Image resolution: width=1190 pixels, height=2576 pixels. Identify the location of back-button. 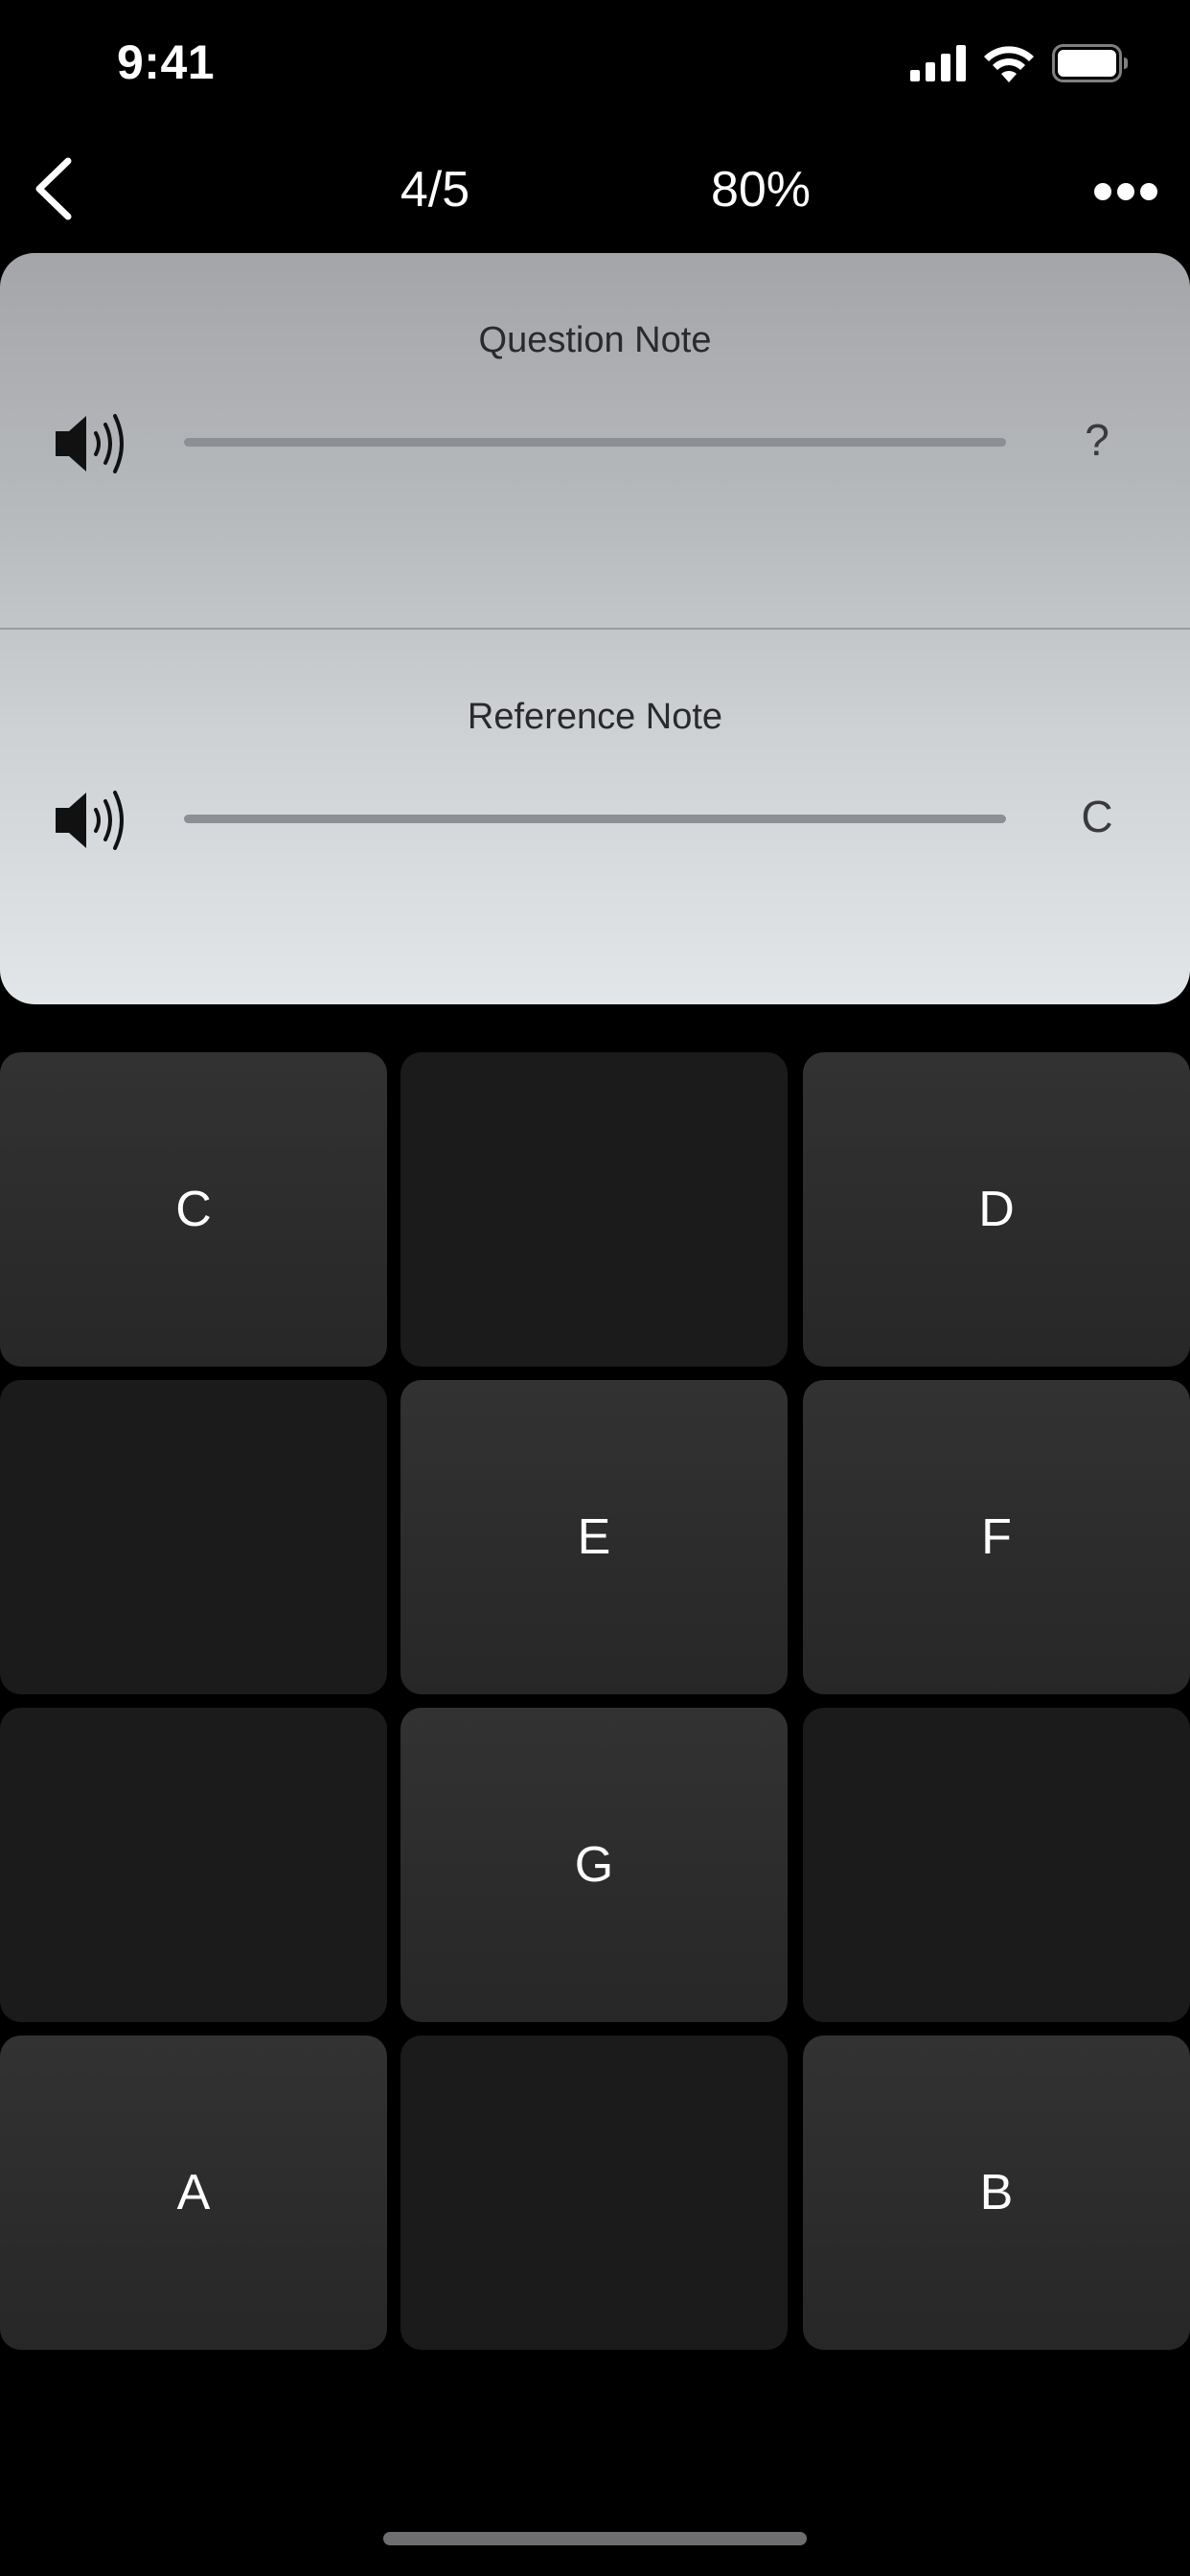
(53, 190).